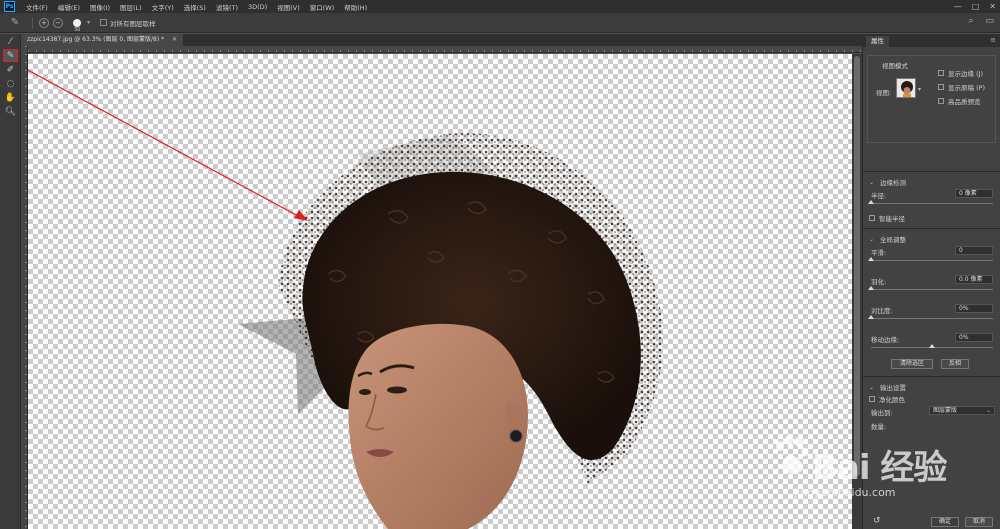 This screenshot has height=529, width=1000. I want to click on shift-edge-input: 0%, so click(974, 337).